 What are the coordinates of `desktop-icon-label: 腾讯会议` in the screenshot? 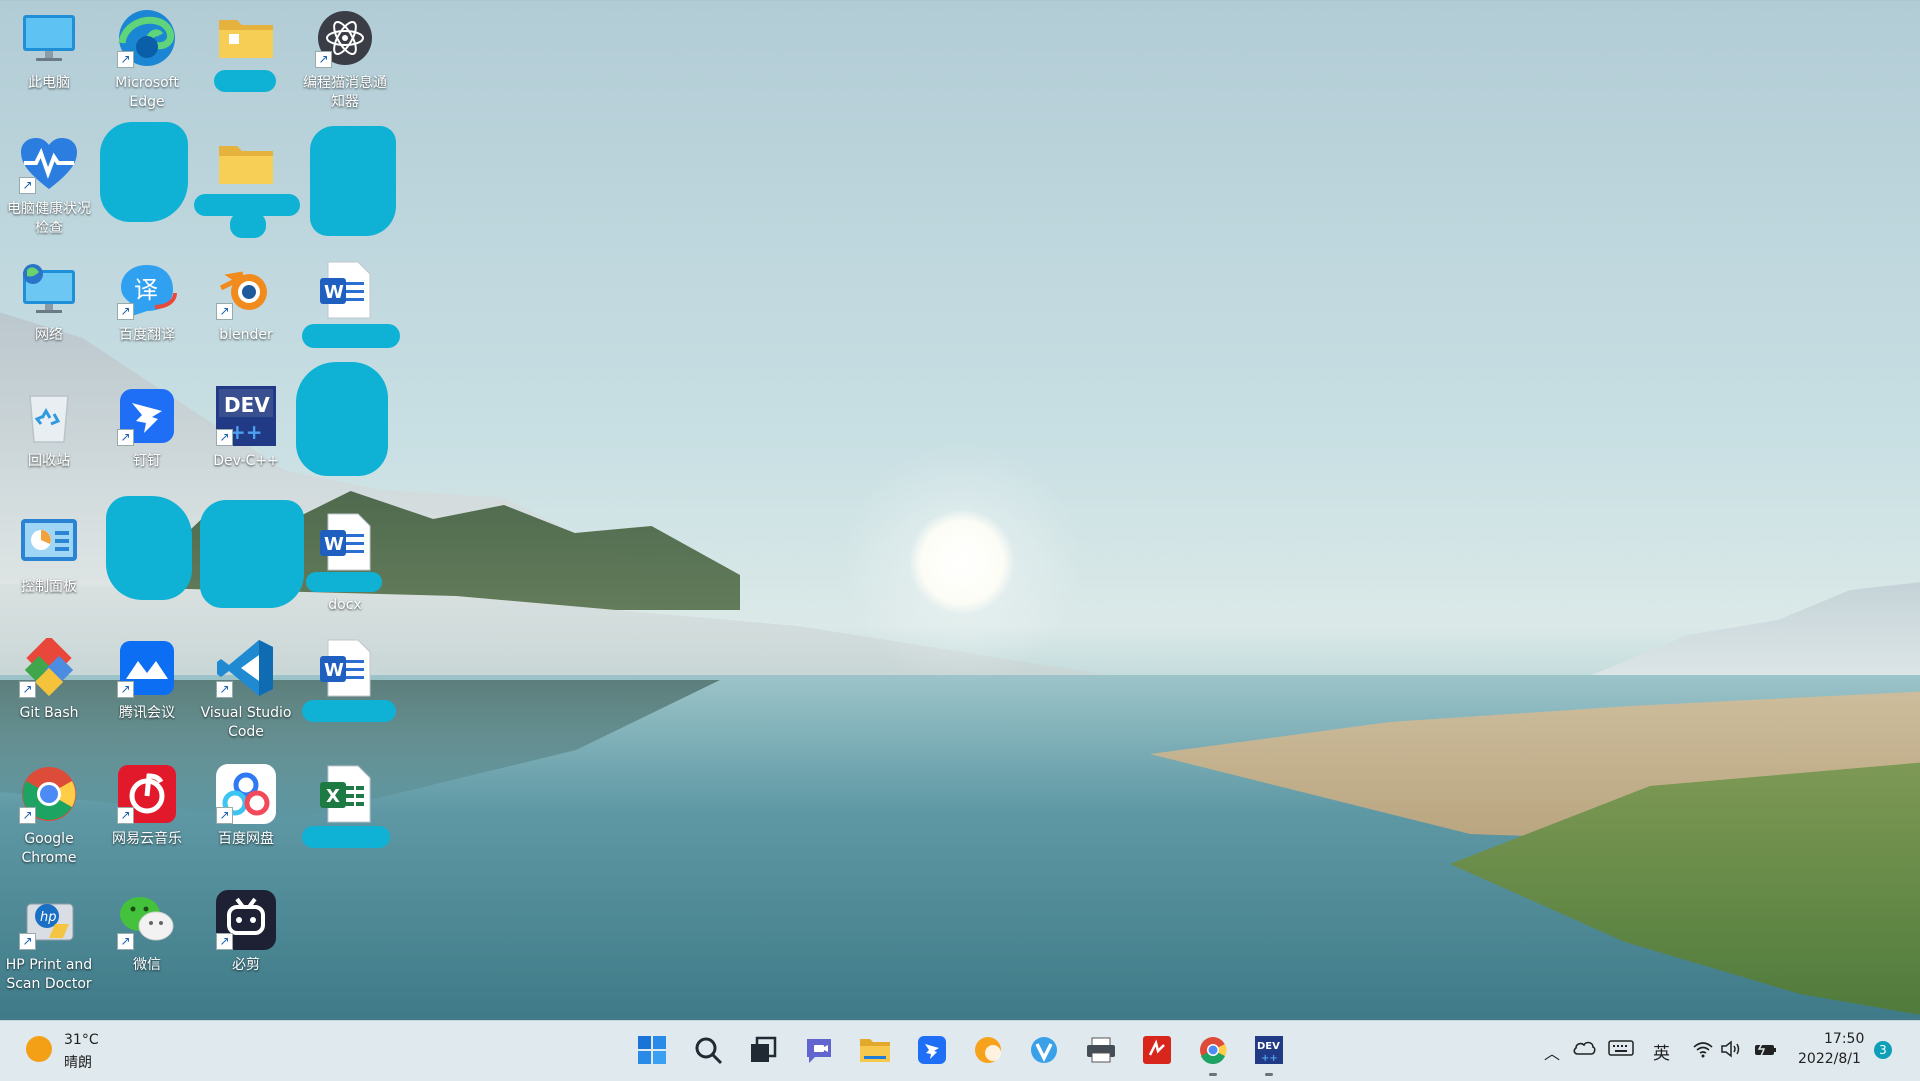 It's located at (147, 713).